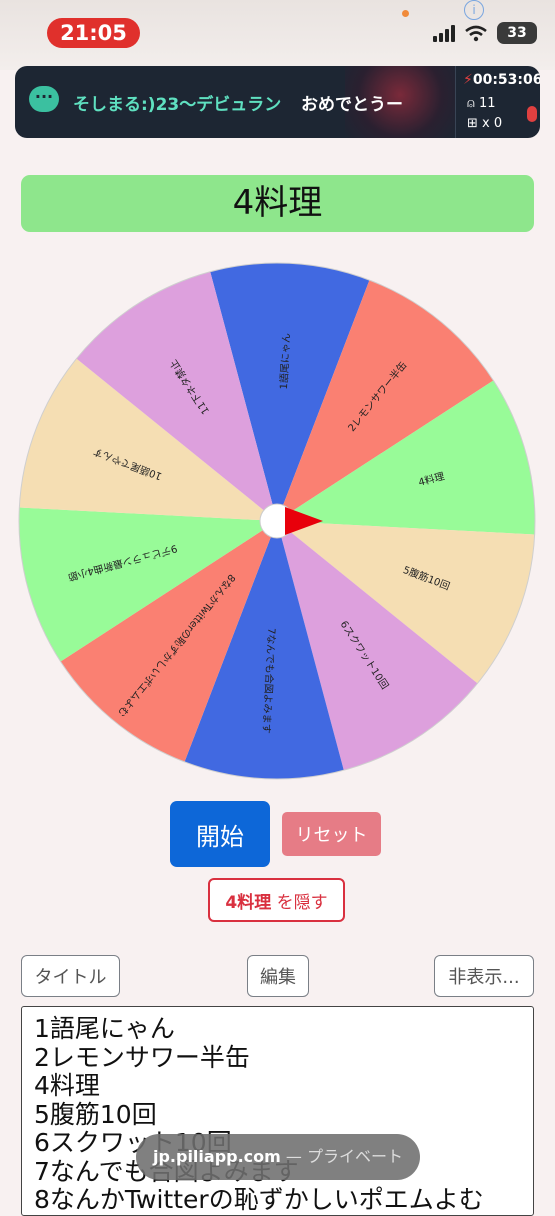 The width and height of the screenshot is (555, 1216). I want to click on title-button: タイトル, so click(70, 976).